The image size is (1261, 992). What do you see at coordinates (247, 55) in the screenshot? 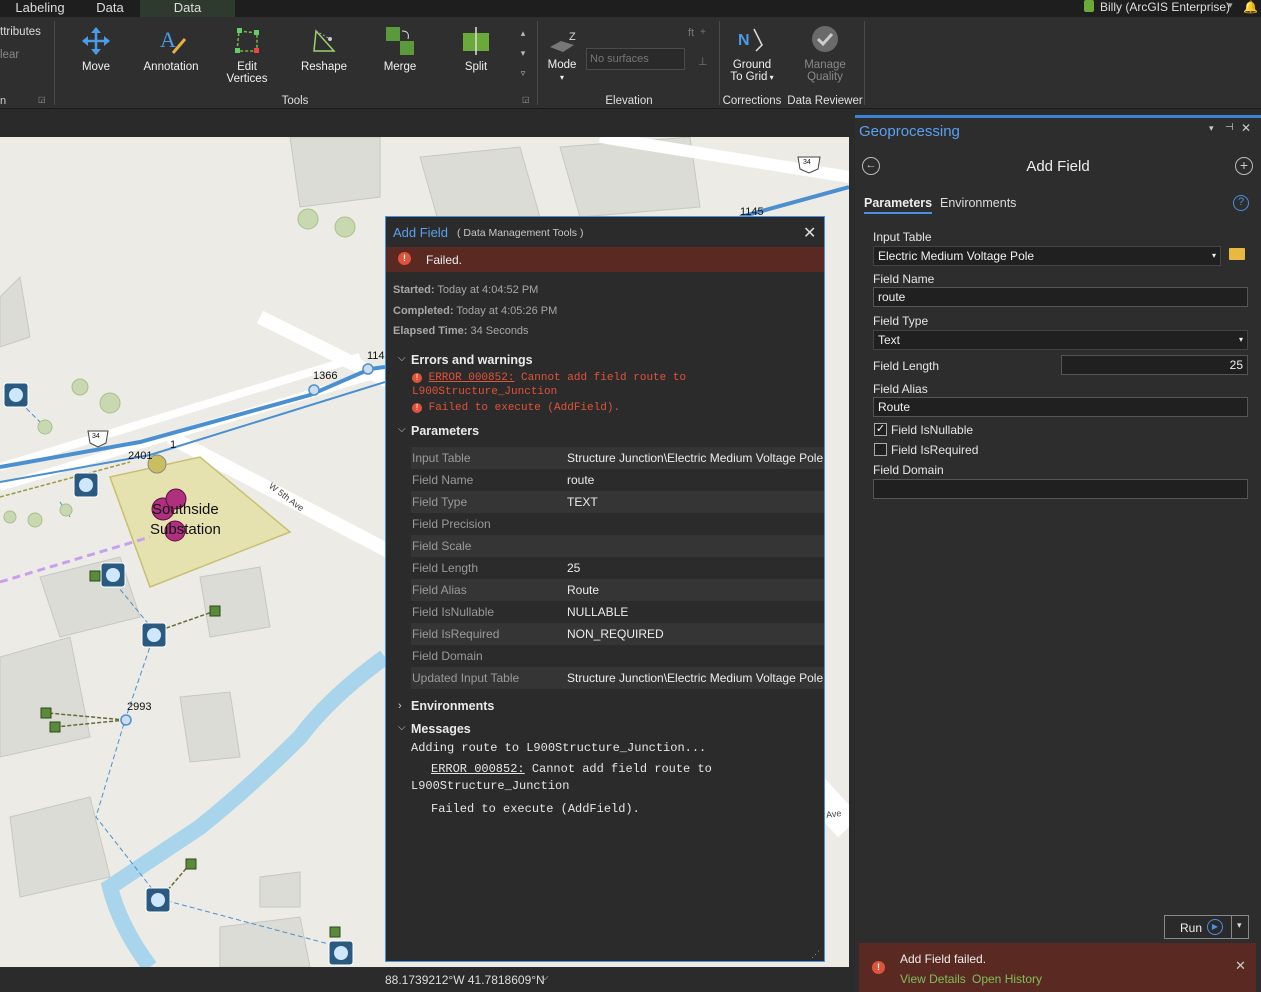
I see `edit-vertices-button: Edit Vertices` at bounding box center [247, 55].